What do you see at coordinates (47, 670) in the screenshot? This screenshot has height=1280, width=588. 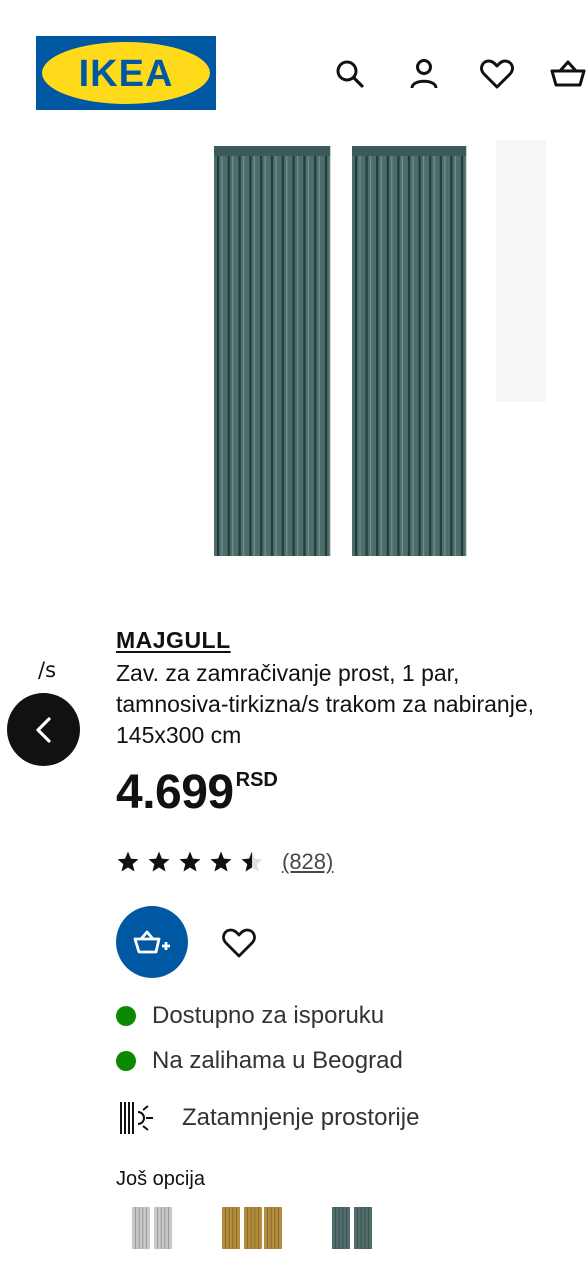 I see `next-image-peek-text: /s` at bounding box center [47, 670].